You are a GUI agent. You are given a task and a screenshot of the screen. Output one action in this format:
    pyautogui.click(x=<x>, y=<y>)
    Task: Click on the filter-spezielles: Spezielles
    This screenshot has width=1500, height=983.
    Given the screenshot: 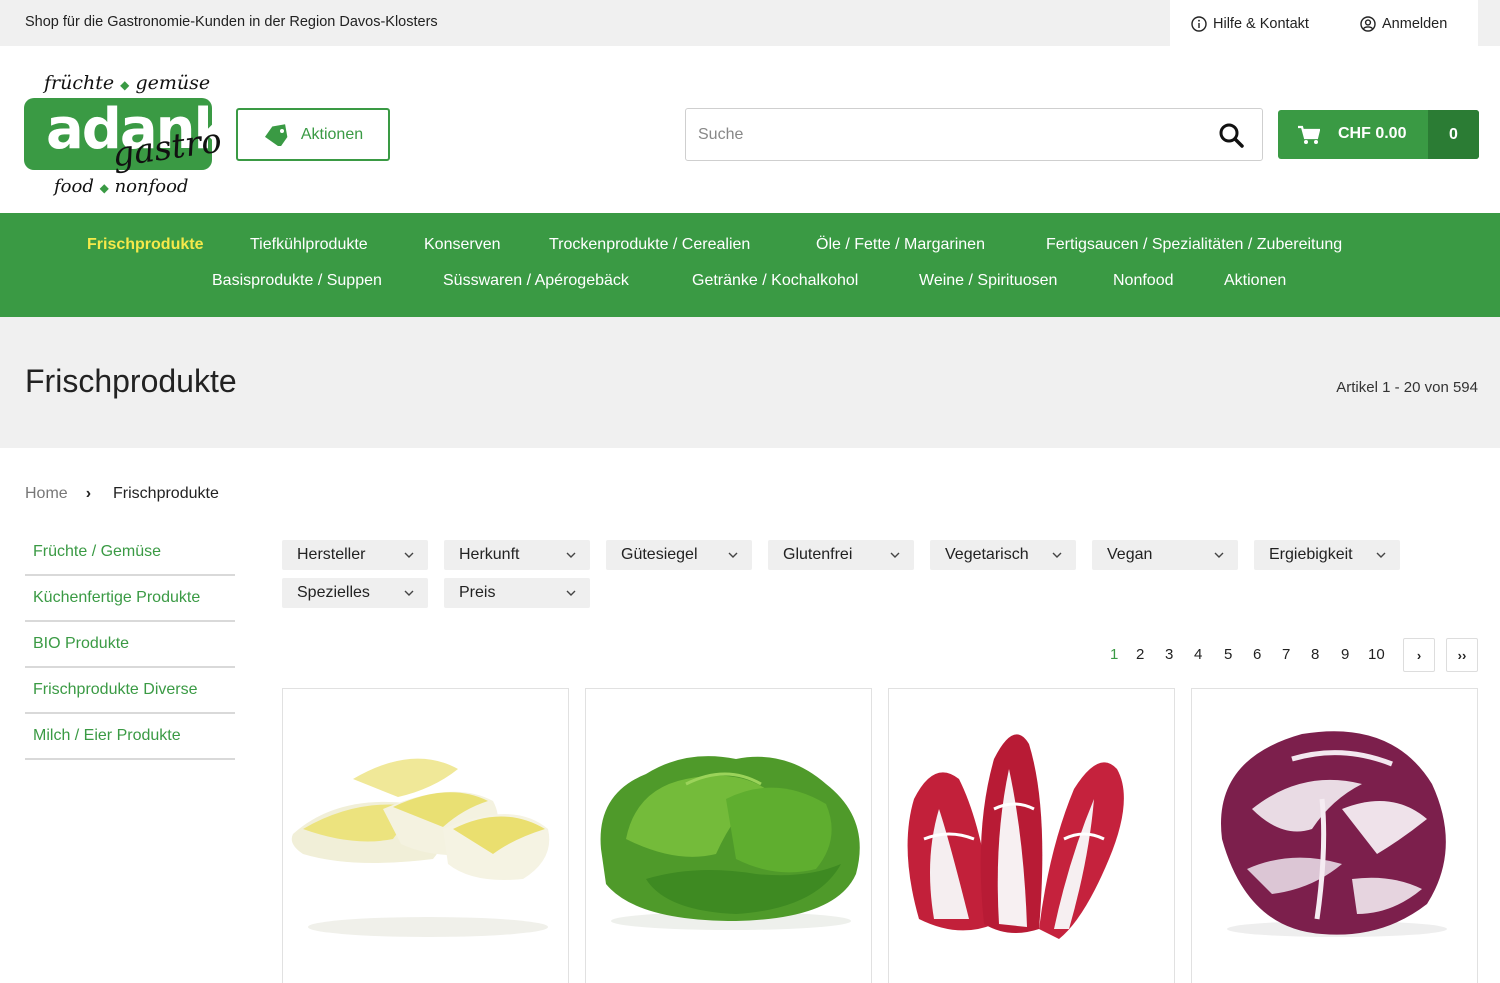 What is the action you would take?
    pyautogui.click(x=355, y=593)
    